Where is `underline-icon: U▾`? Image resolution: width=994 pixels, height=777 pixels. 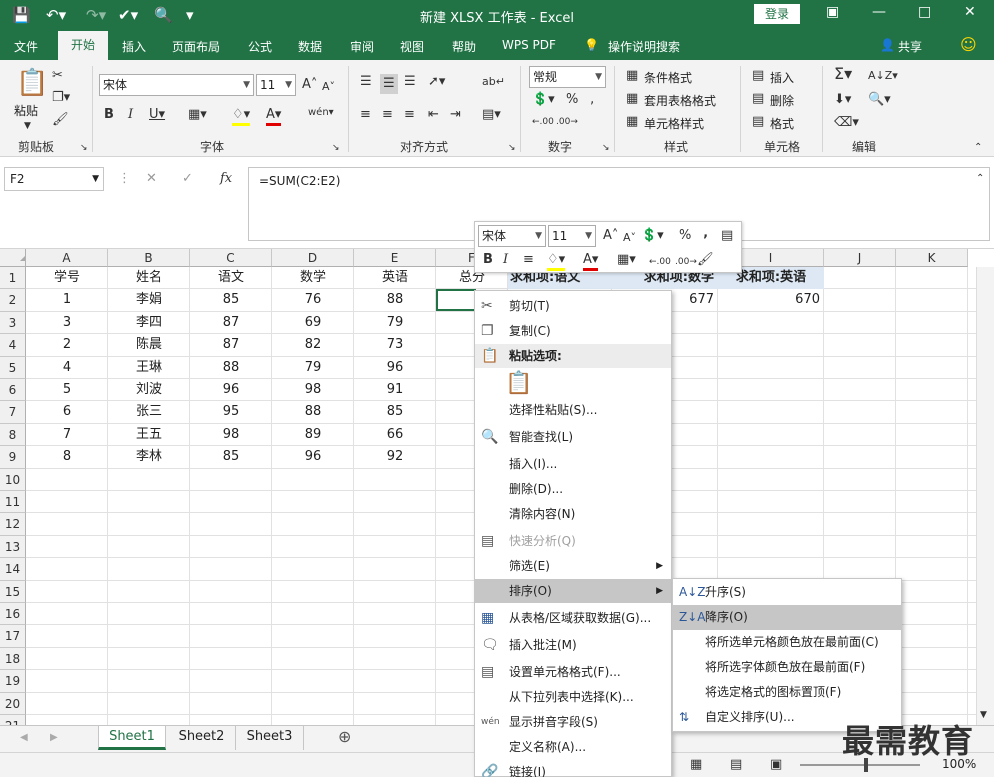 underline-icon: U▾ is located at coordinates (157, 115).